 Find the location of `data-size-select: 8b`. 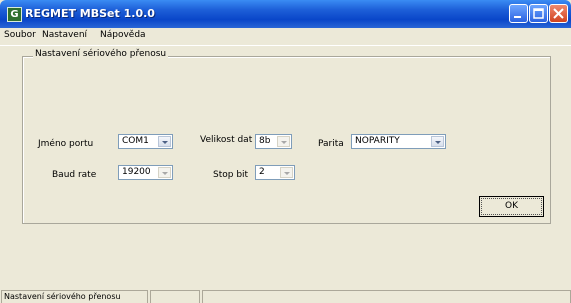

data-size-select: 8b is located at coordinates (273, 141).